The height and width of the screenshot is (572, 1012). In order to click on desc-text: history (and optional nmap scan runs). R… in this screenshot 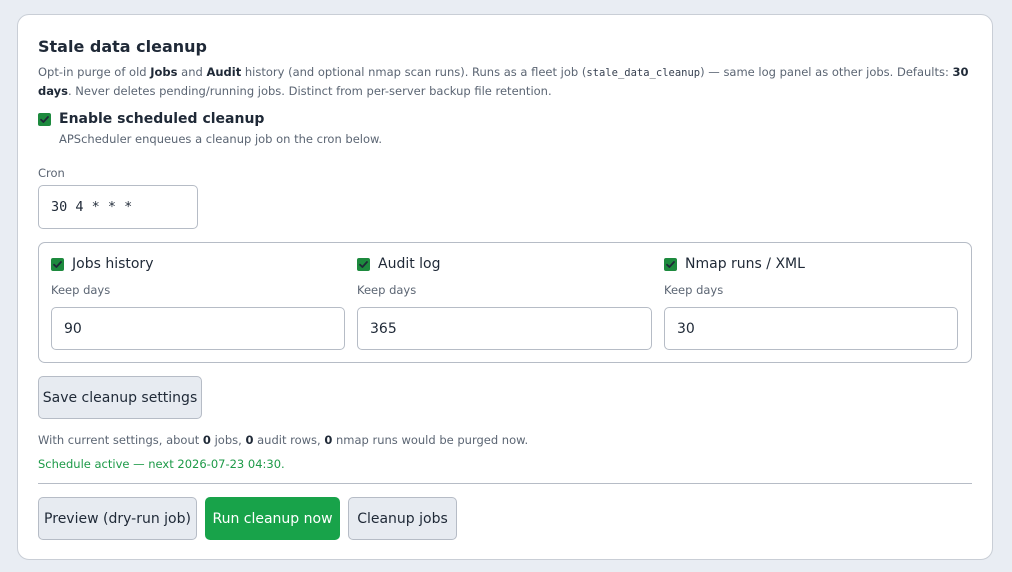, I will do `click(414, 72)`.